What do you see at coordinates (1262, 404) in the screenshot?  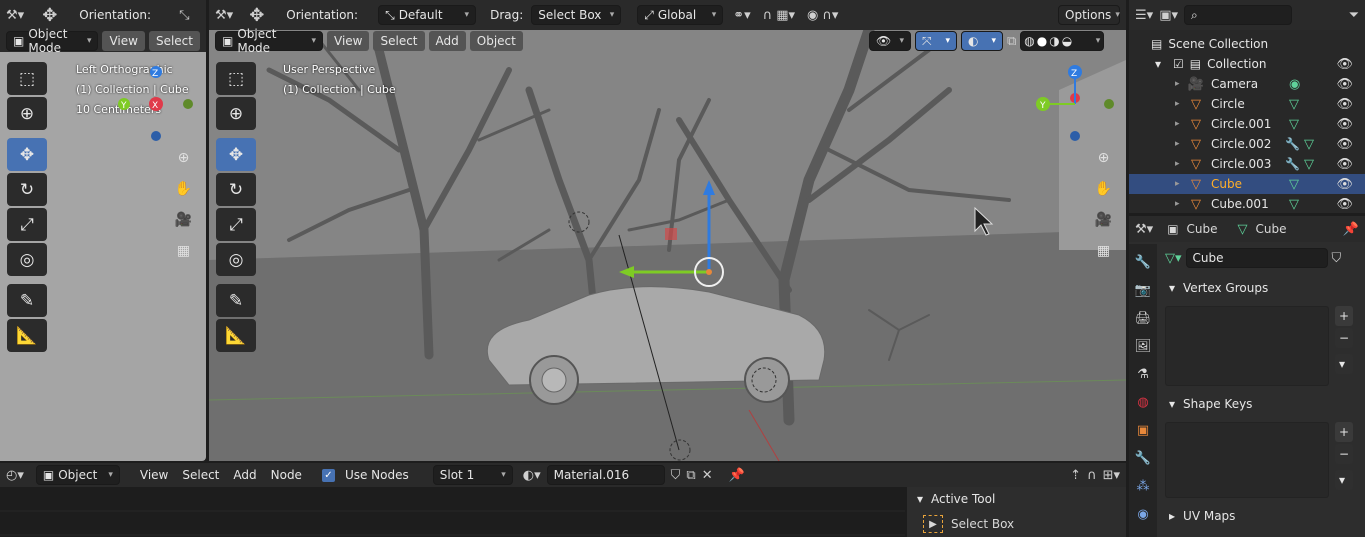 I see `shape-keys-panel-header: ▾ Shape Keys` at bounding box center [1262, 404].